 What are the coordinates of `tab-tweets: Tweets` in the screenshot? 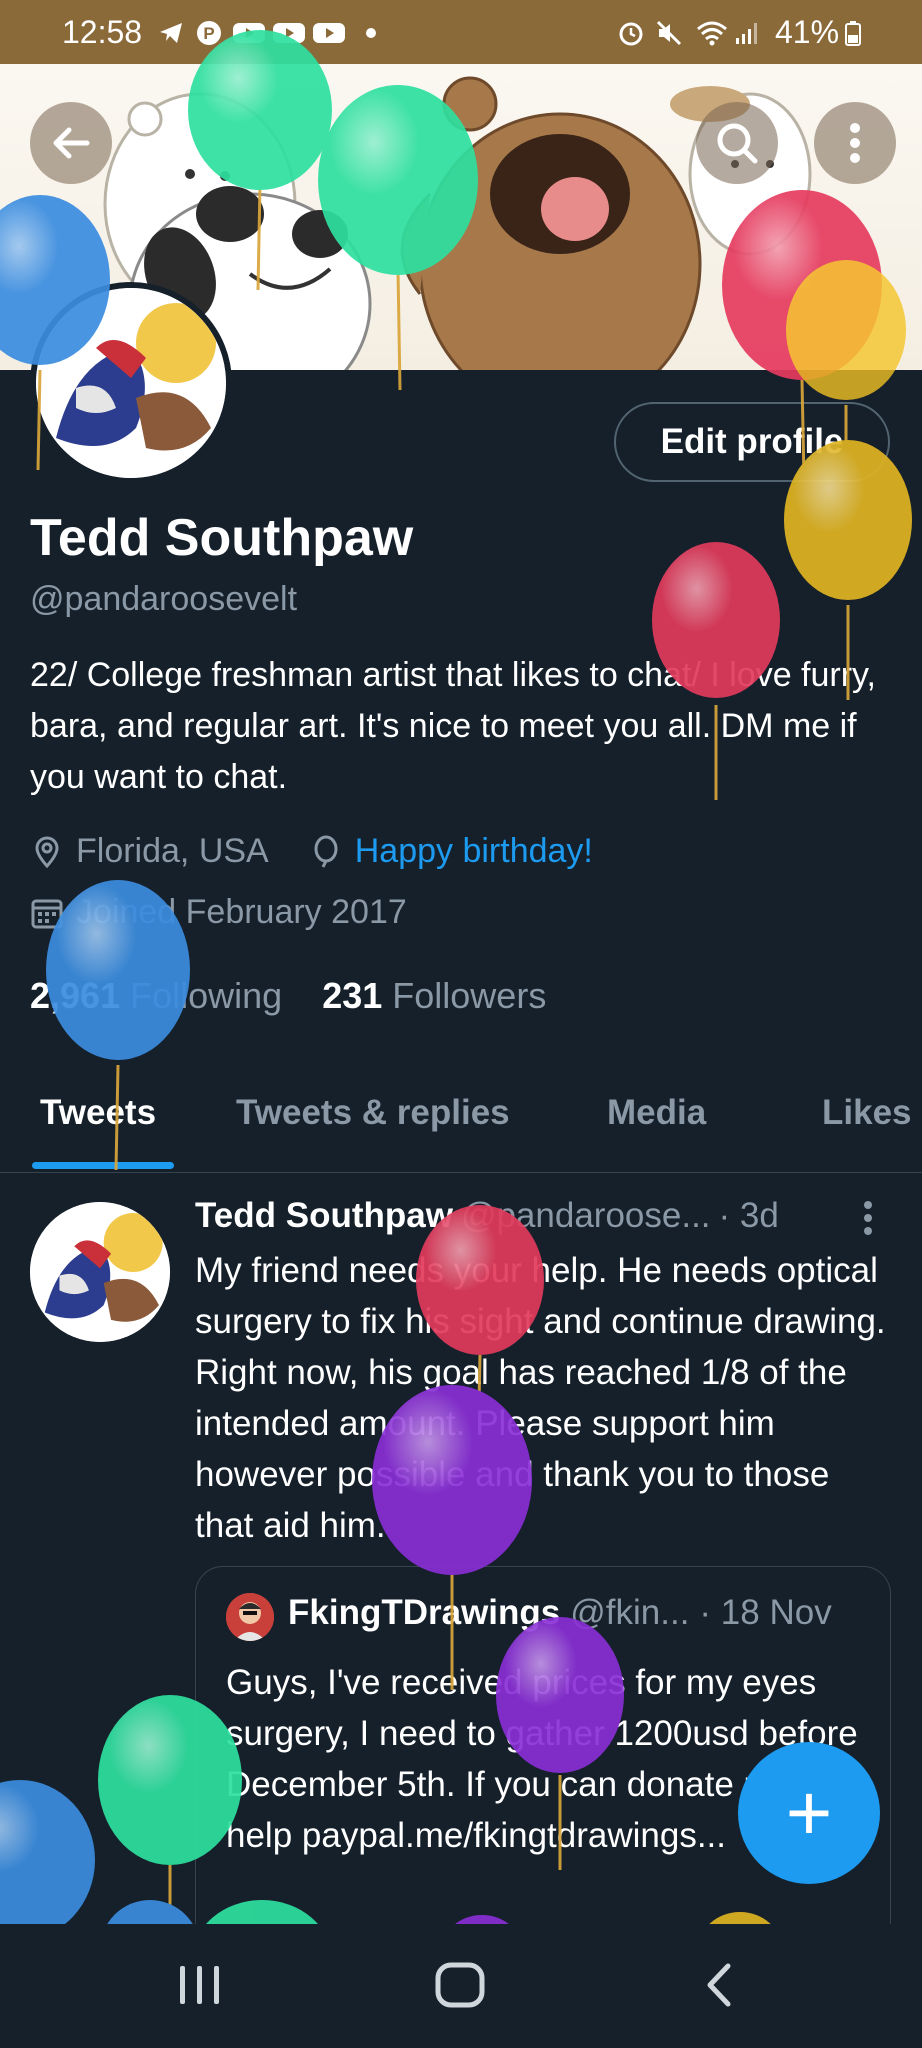 It's located at (98, 1113).